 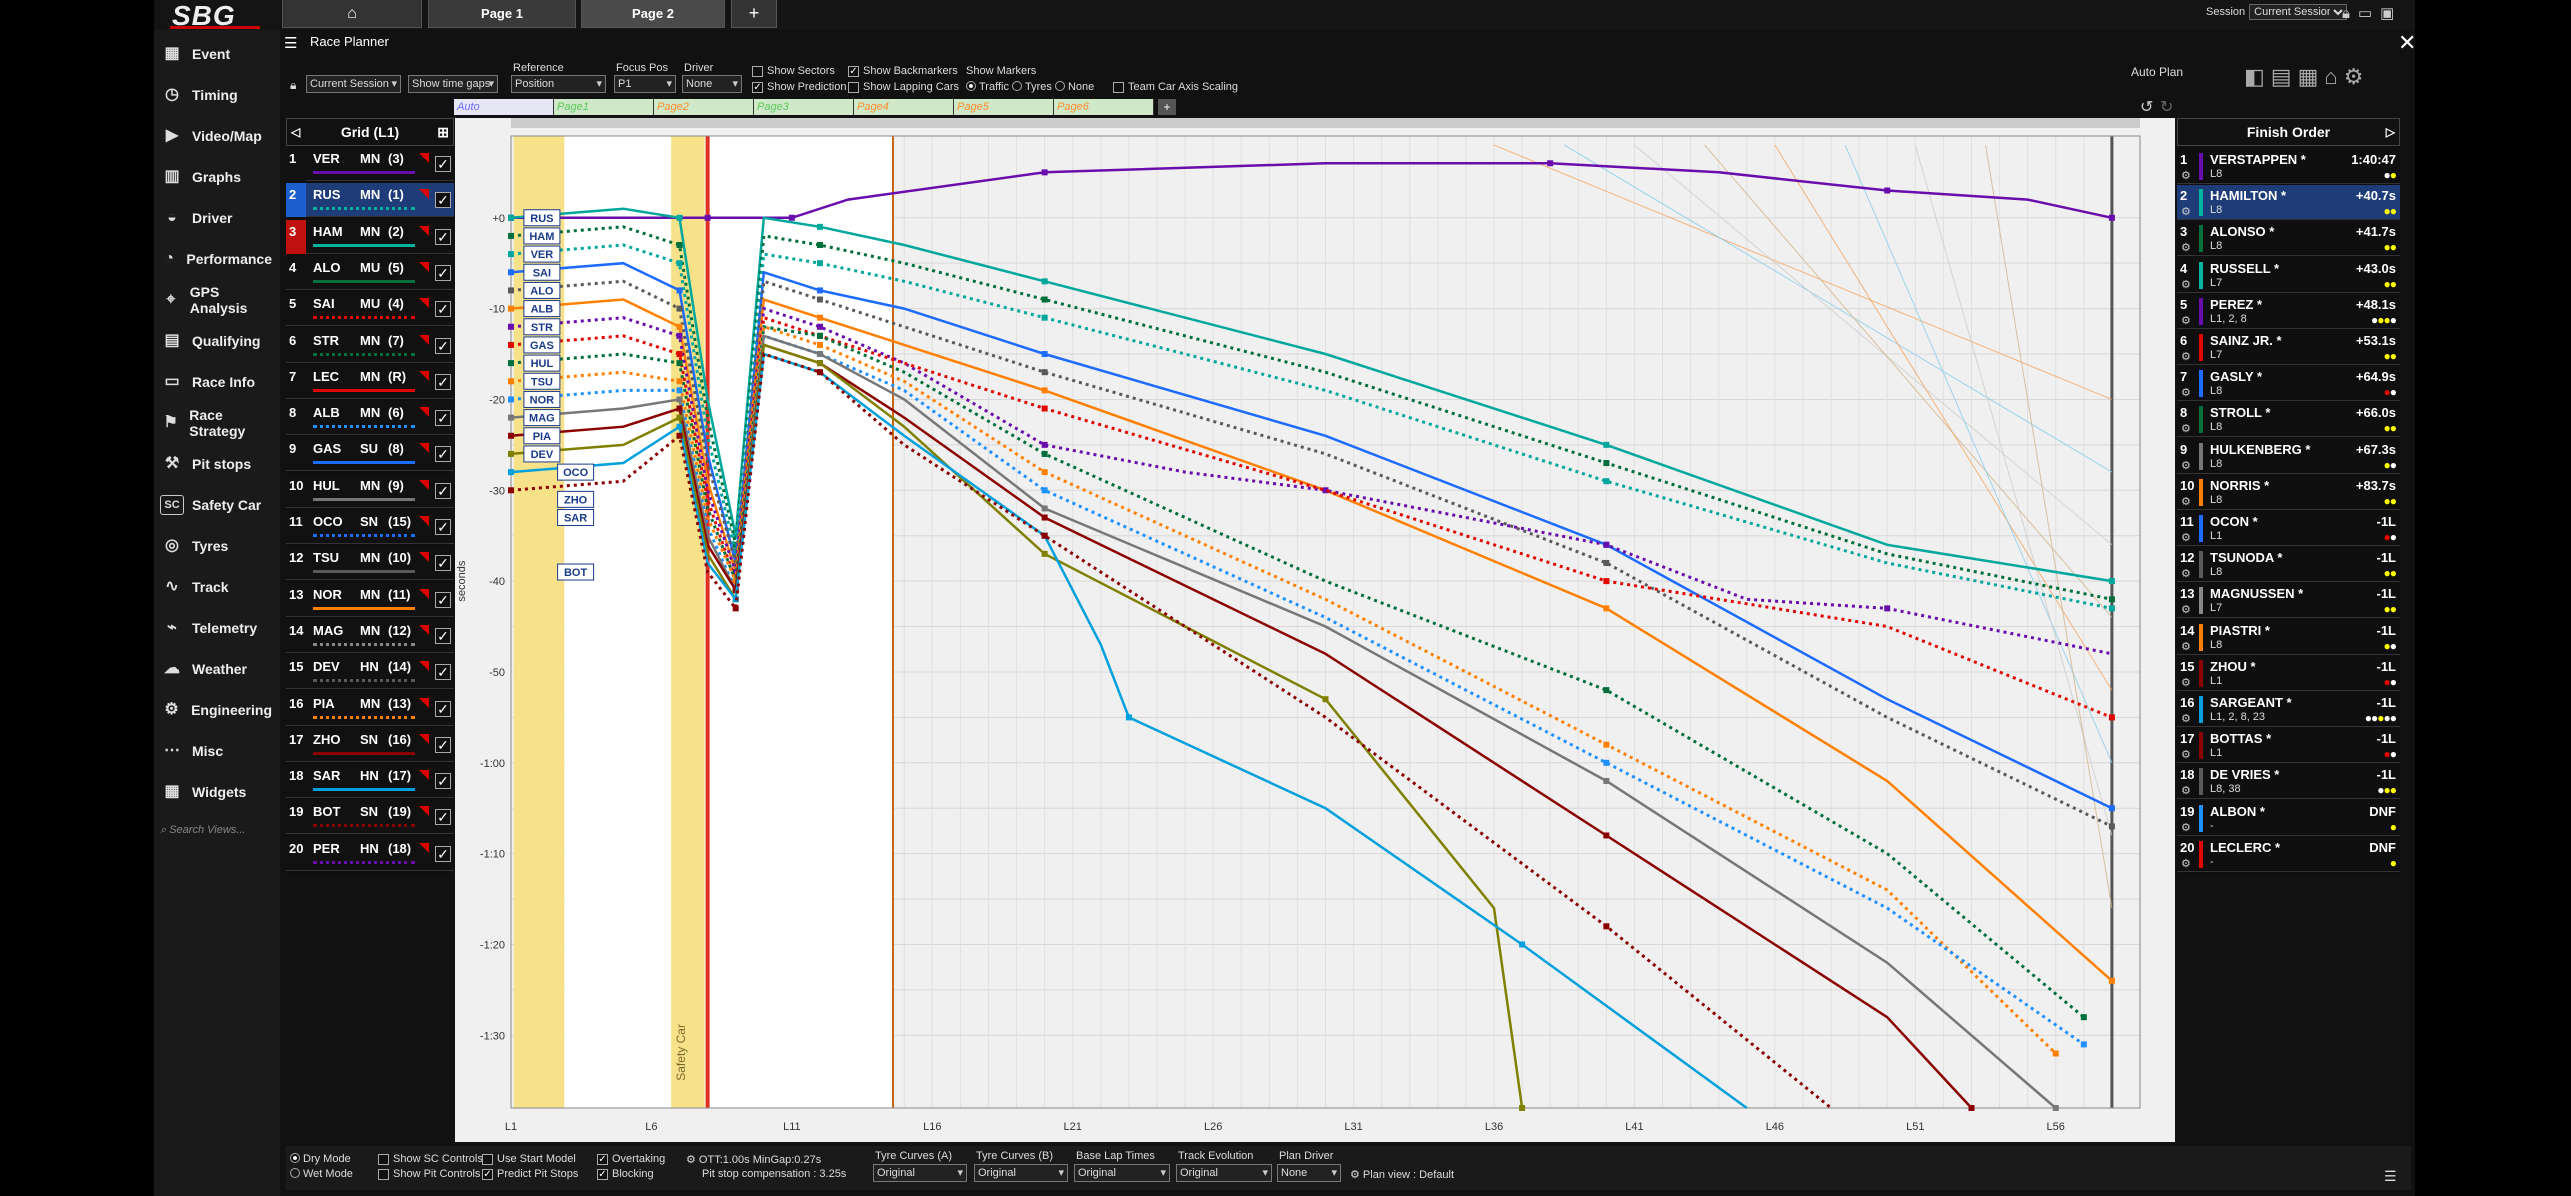 What do you see at coordinates (2288, 782) in the screenshot?
I see `finish-row: 18 DE VRIES * -1L L8, 38 ⚙ ●●●` at bounding box center [2288, 782].